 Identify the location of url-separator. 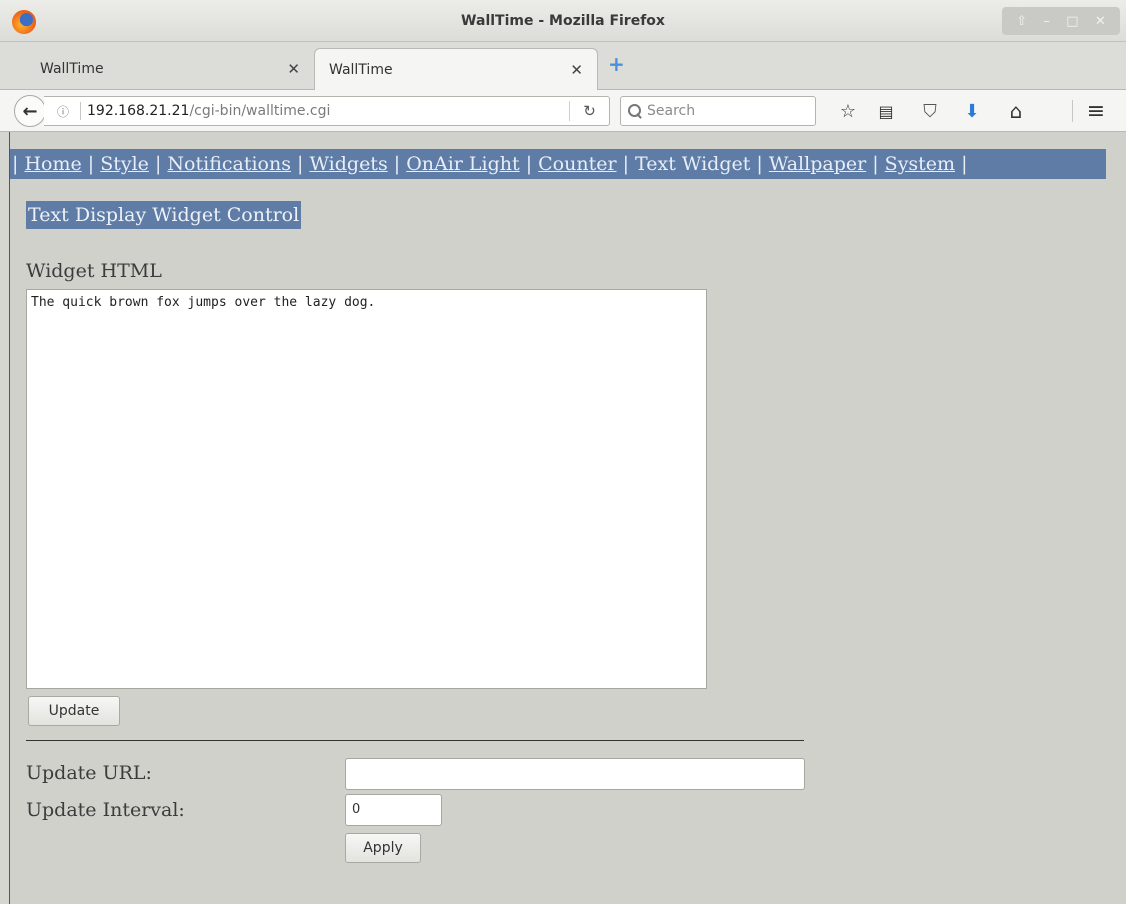
(80, 111).